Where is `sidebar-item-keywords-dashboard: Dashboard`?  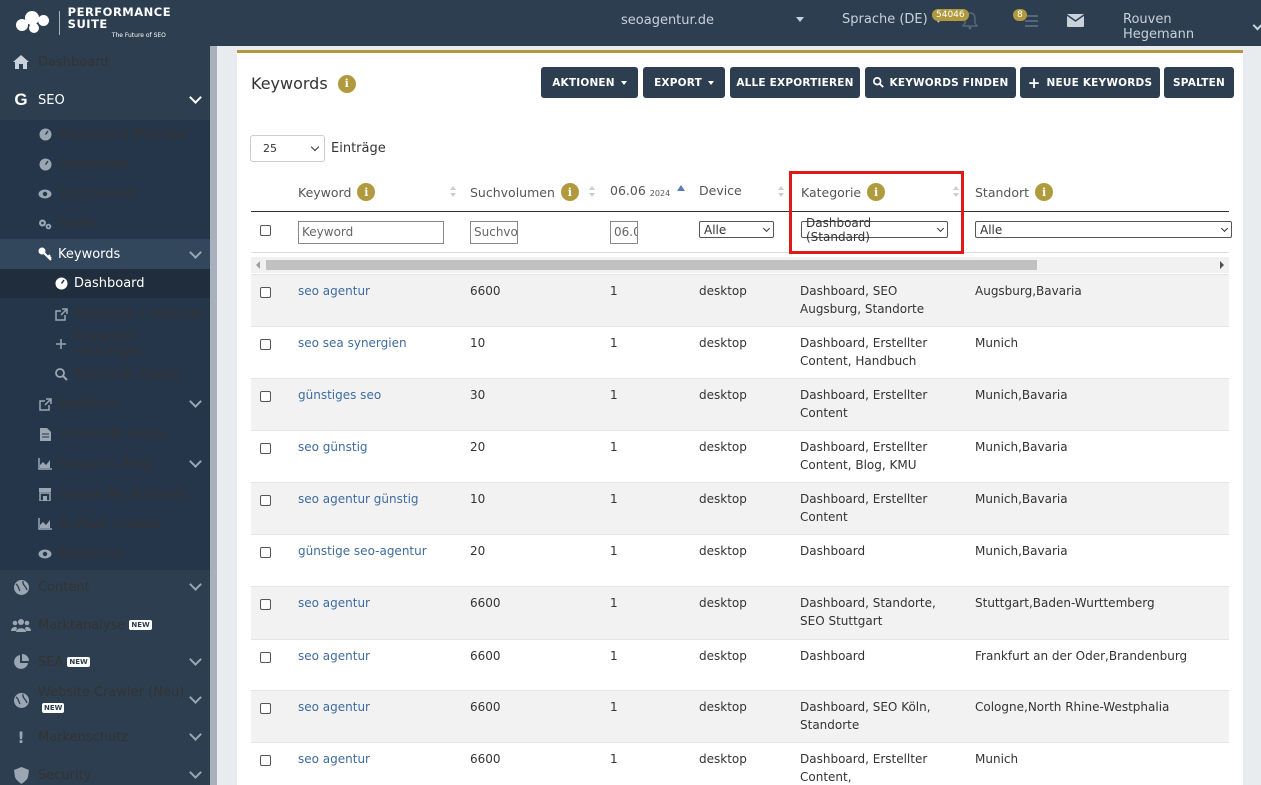 sidebar-item-keywords-dashboard: Dashboard is located at coordinates (105, 283).